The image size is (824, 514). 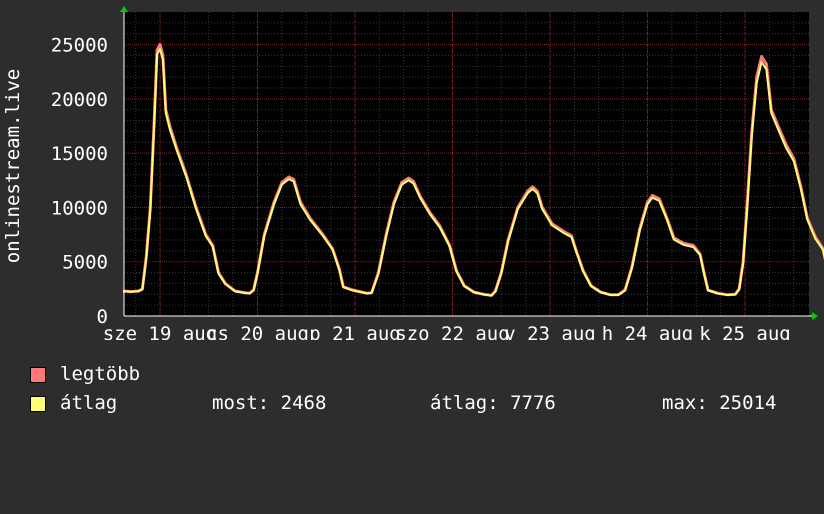 I want to click on stat-average: átlag: 7776, so click(x=493, y=403).